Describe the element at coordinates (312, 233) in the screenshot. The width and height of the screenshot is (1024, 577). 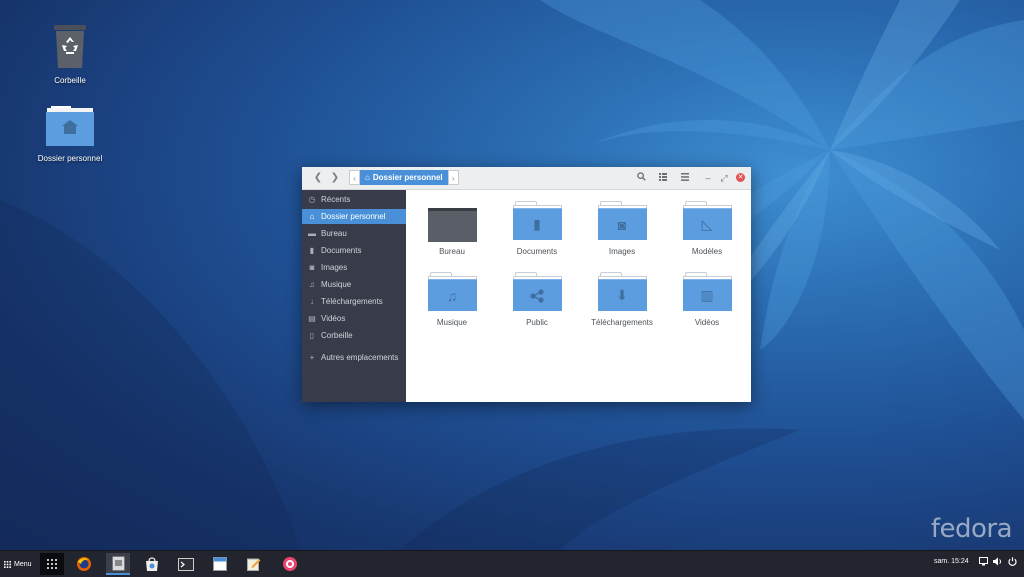
I see `desktop-icon: ▬` at that location.